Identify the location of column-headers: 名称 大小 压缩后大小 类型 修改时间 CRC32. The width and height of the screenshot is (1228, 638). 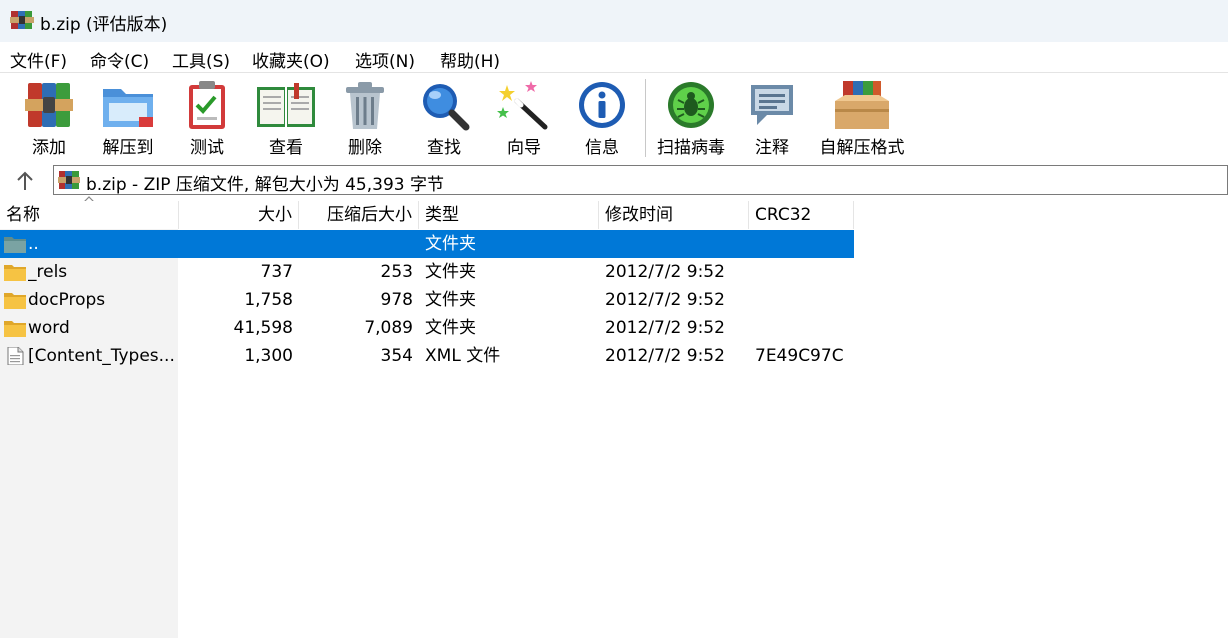
(427, 215).